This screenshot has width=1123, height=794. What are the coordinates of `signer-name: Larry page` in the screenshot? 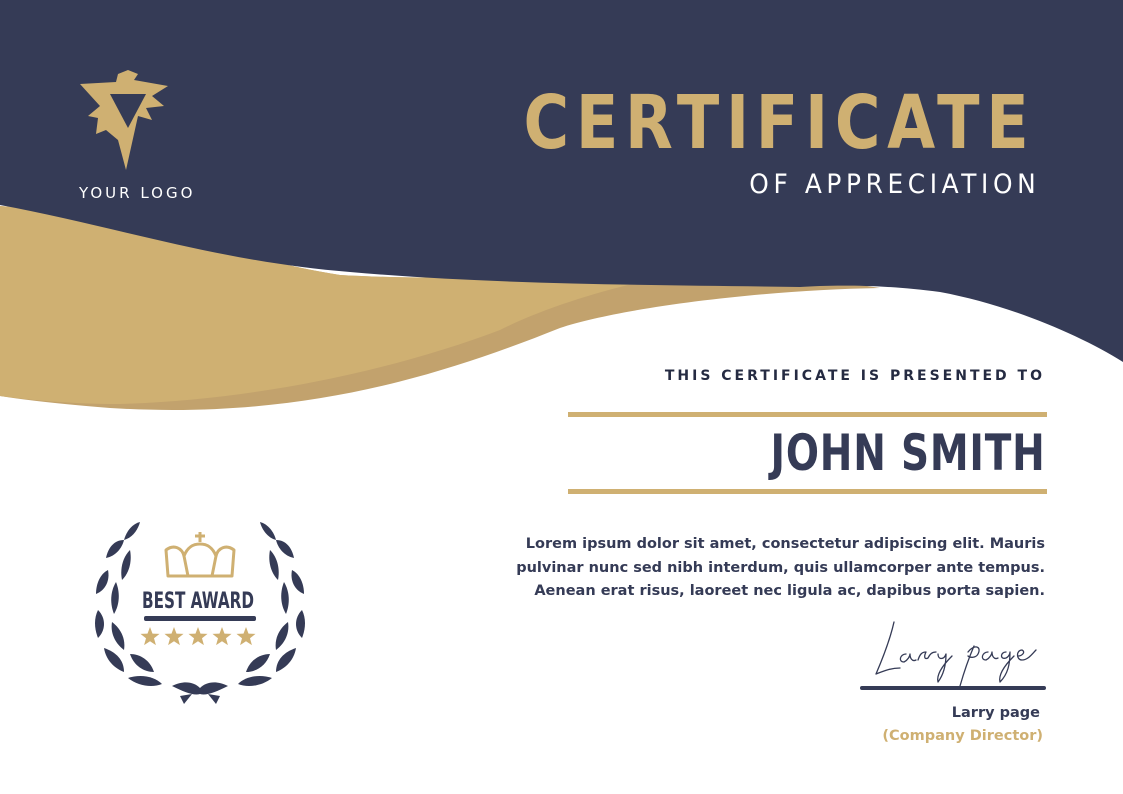 It's located at (995, 713).